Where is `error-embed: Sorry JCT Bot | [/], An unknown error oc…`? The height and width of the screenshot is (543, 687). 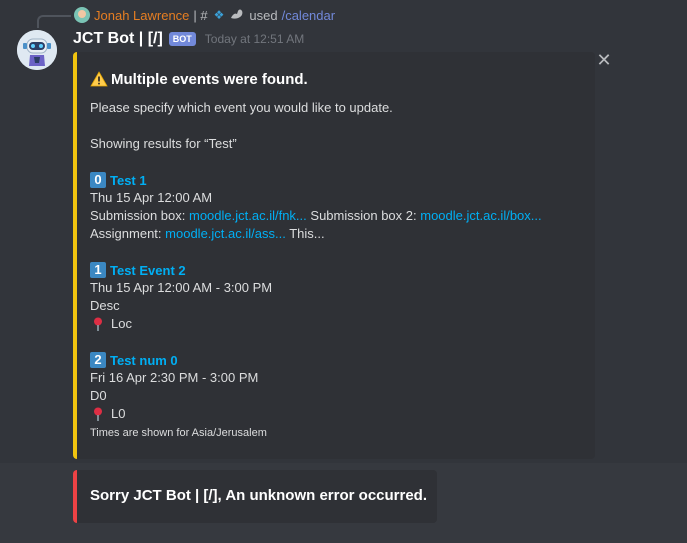
error-embed: Sorry JCT Bot | [/], An unknown error oc… is located at coordinates (255, 496).